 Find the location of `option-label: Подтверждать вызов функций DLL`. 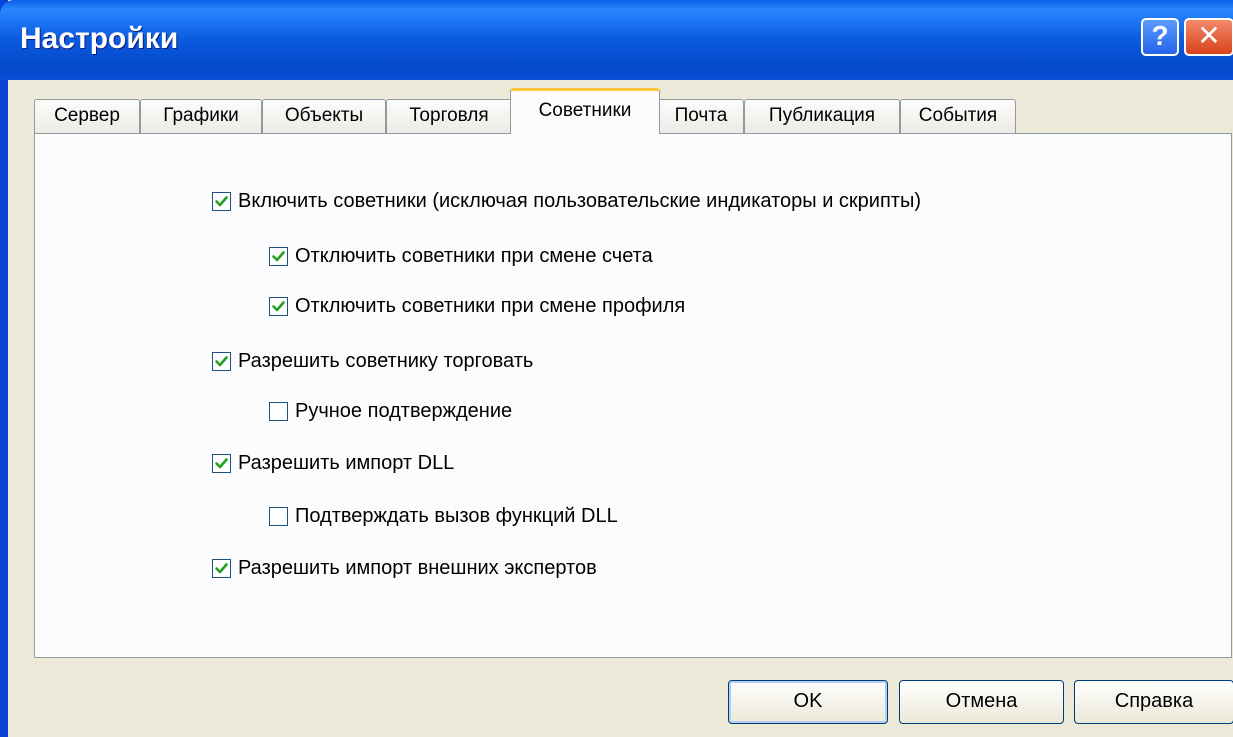

option-label: Подтверждать вызов функций DLL is located at coordinates (456, 515).